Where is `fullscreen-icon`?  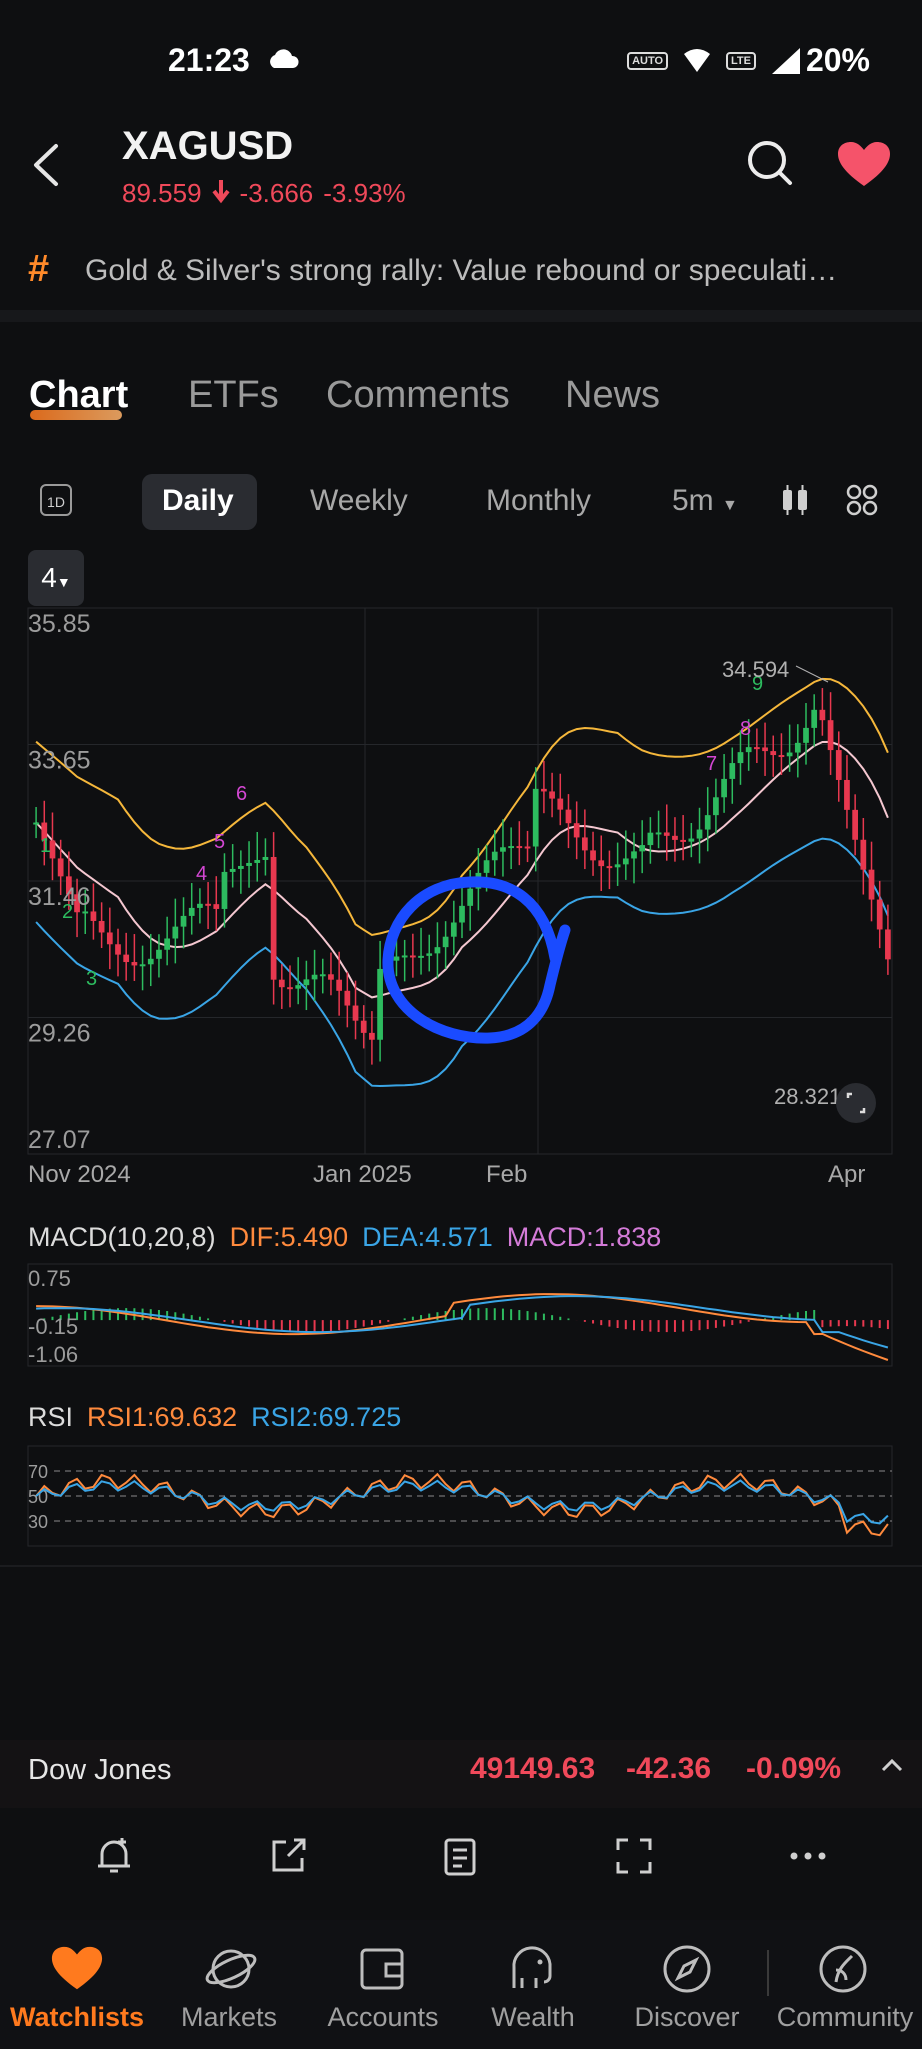 fullscreen-icon is located at coordinates (634, 1856).